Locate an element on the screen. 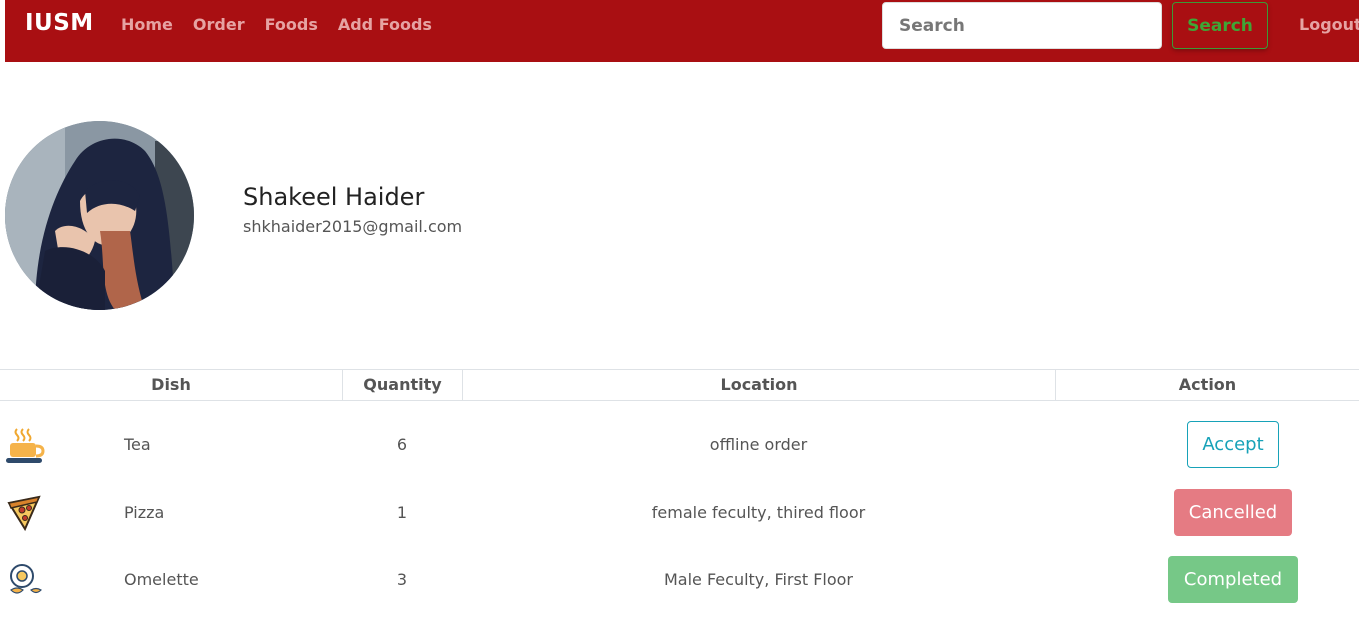 The width and height of the screenshot is (1359, 630). profile-email: shkhaider2015@gmail.com is located at coordinates (353, 226).